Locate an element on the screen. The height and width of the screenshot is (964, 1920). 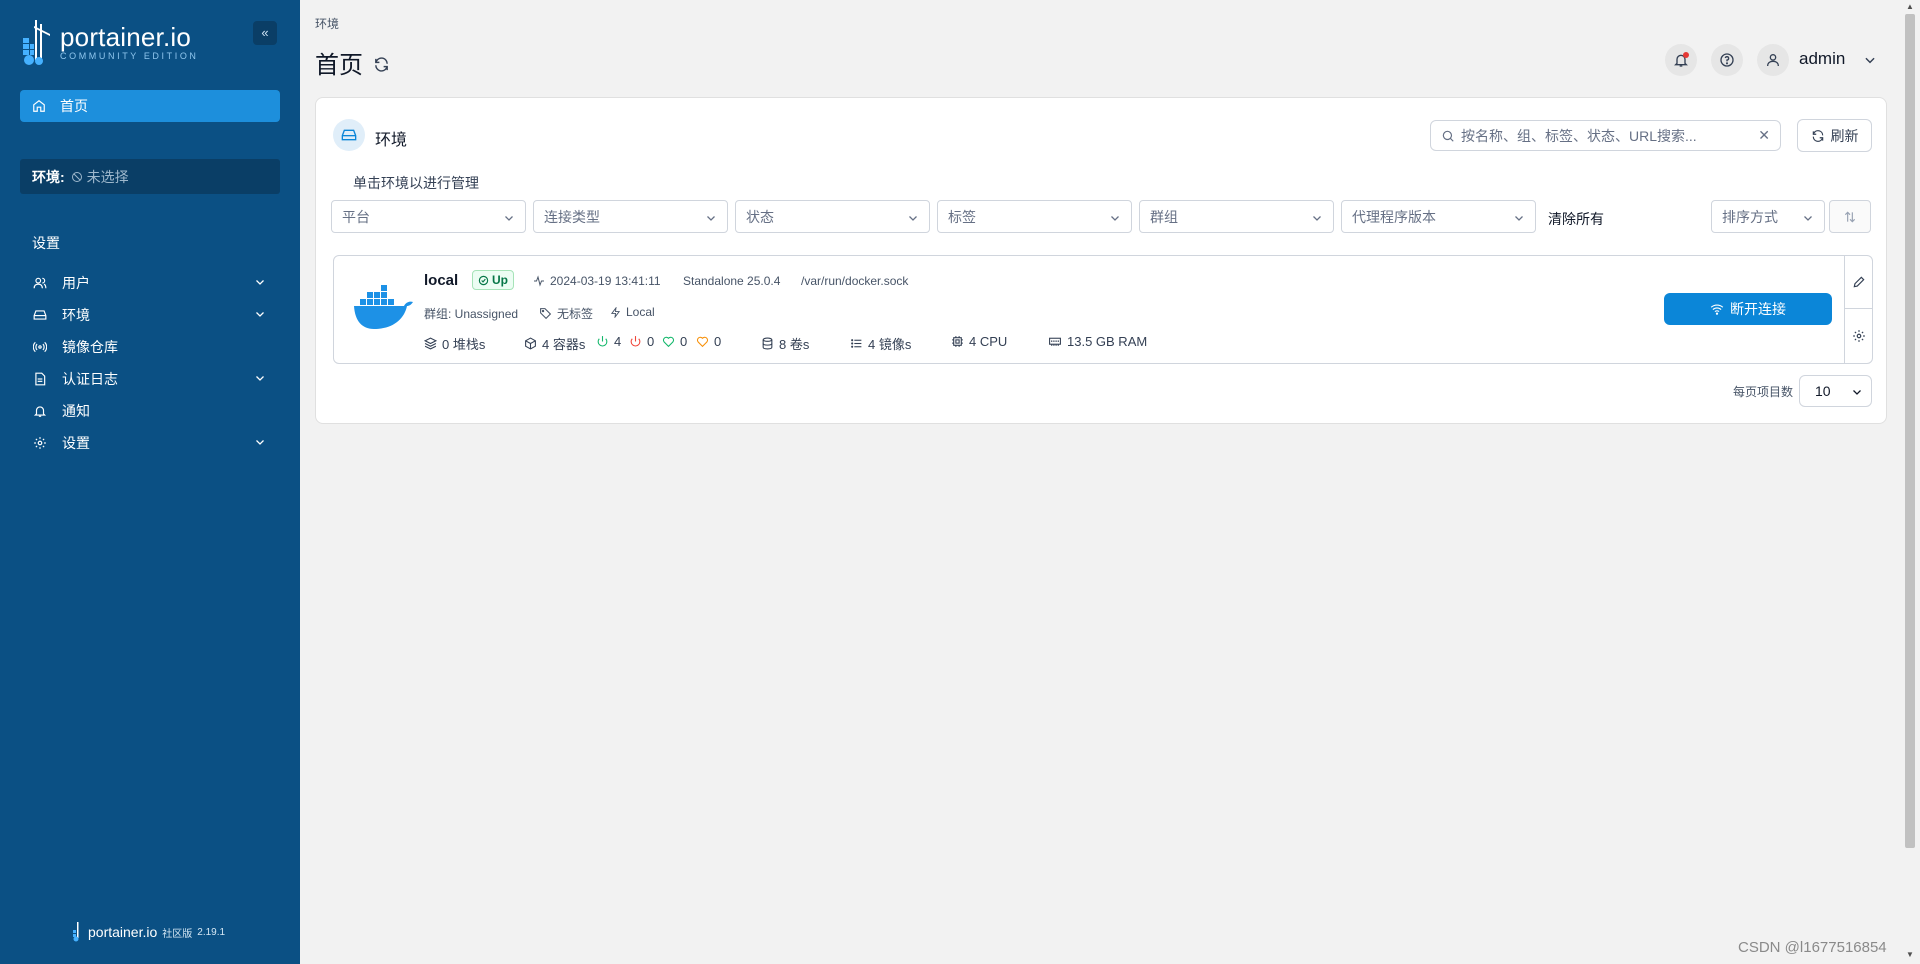
status-badge: Up is located at coordinates (493, 280).